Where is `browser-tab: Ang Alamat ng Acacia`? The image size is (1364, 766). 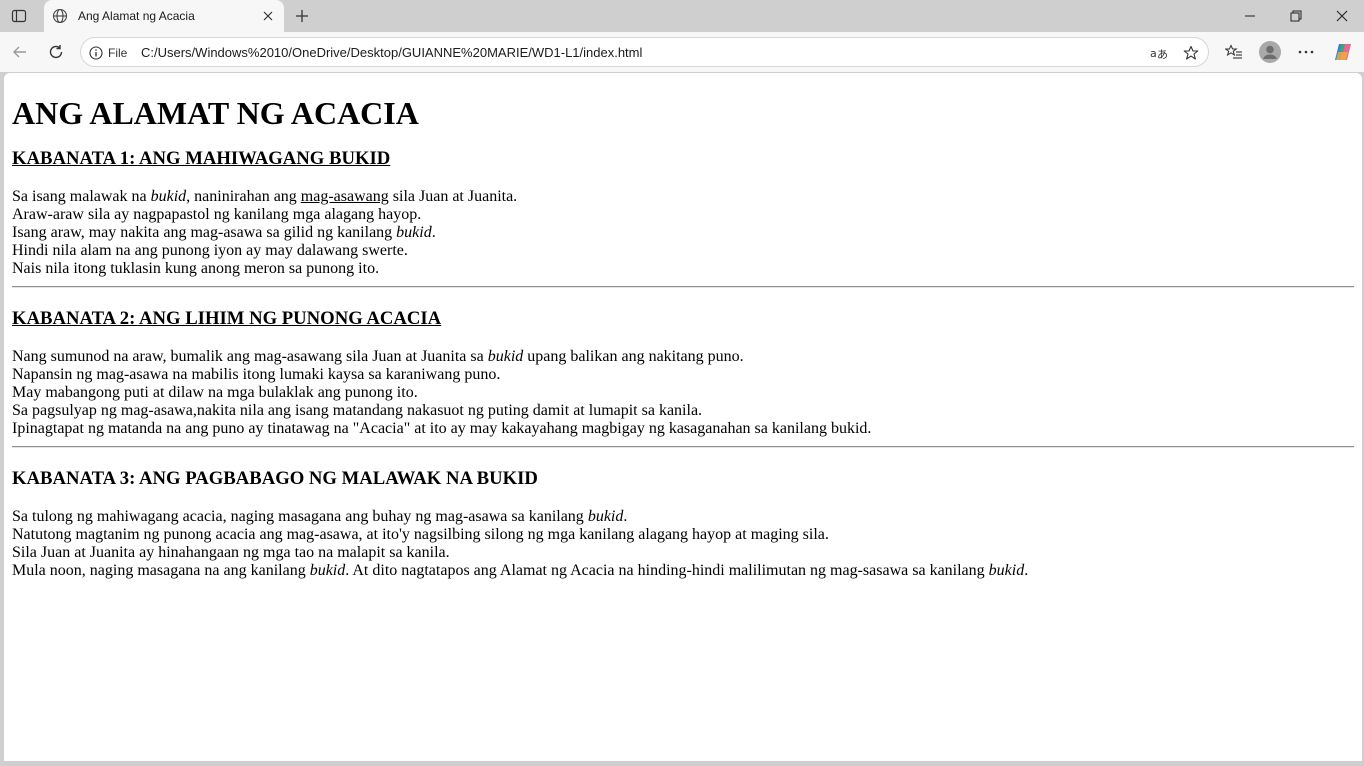
browser-tab: Ang Alamat ng Acacia is located at coordinates (164, 16).